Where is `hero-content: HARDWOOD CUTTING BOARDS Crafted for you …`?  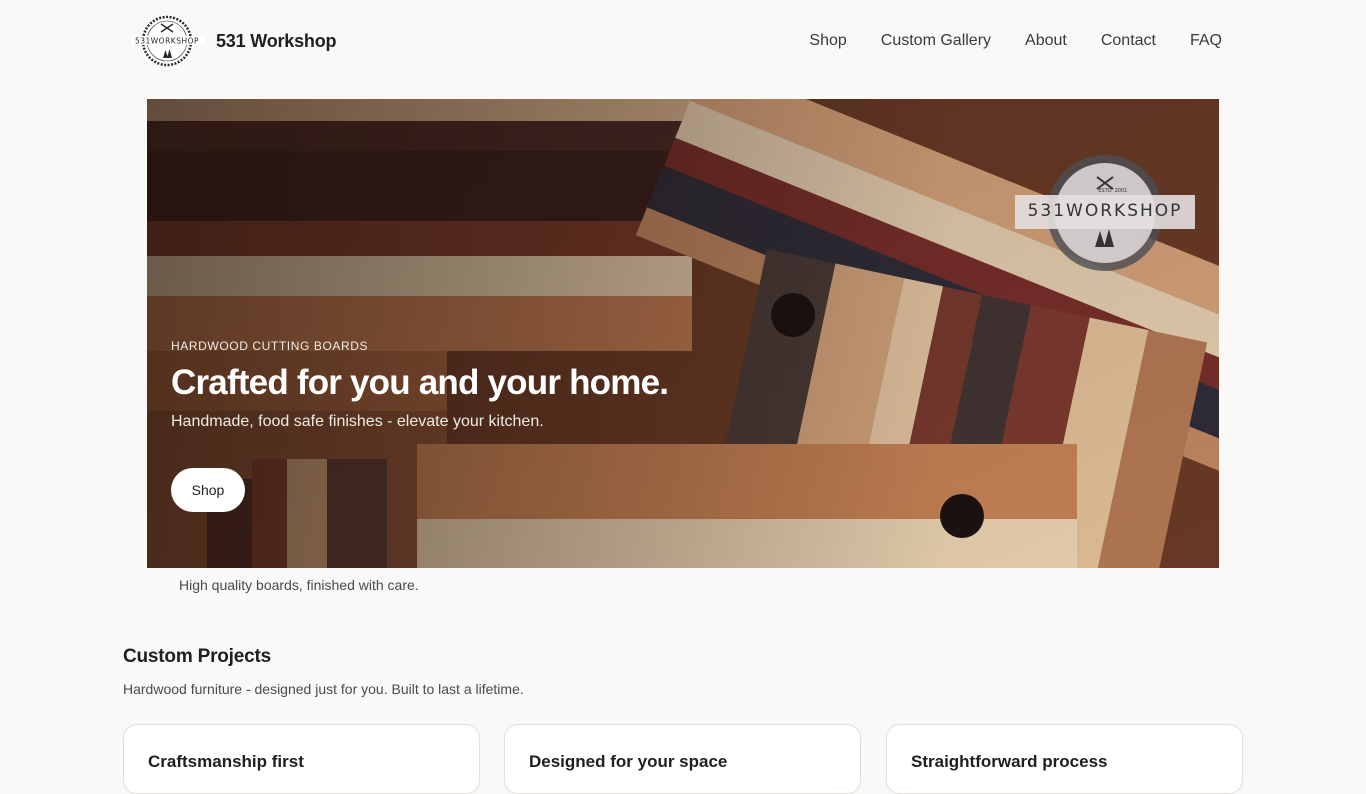 hero-content: HARDWOOD CUTTING BOARDS Crafted for you … is located at coordinates (521, 385).